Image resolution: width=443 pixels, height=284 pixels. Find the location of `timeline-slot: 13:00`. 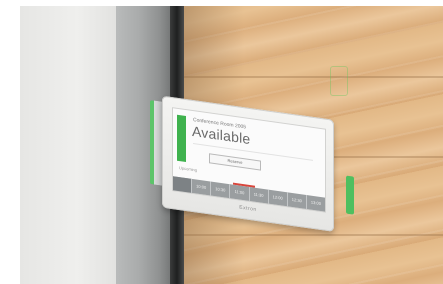

timeline-slot: 13:00 is located at coordinates (315, 203).